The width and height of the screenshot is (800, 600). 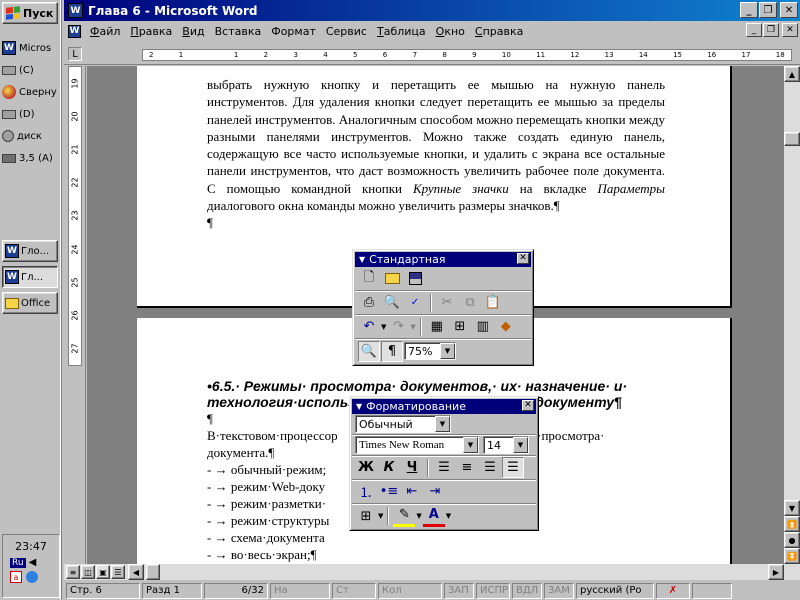 I want to click on redo-dropdown-icon: ▼, so click(x=412, y=327).